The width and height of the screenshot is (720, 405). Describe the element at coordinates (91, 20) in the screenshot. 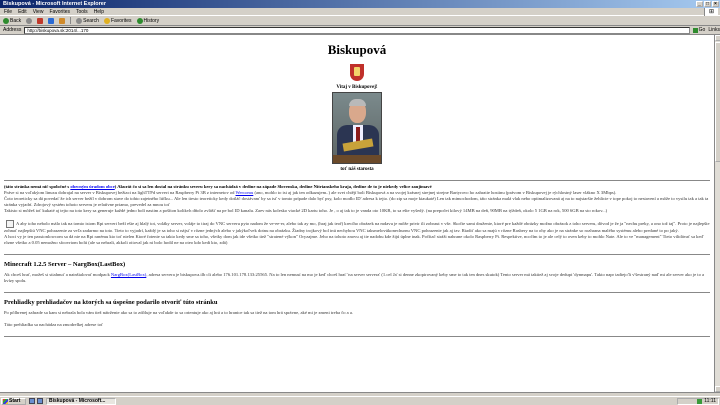

I see `search-label: Search` at that location.